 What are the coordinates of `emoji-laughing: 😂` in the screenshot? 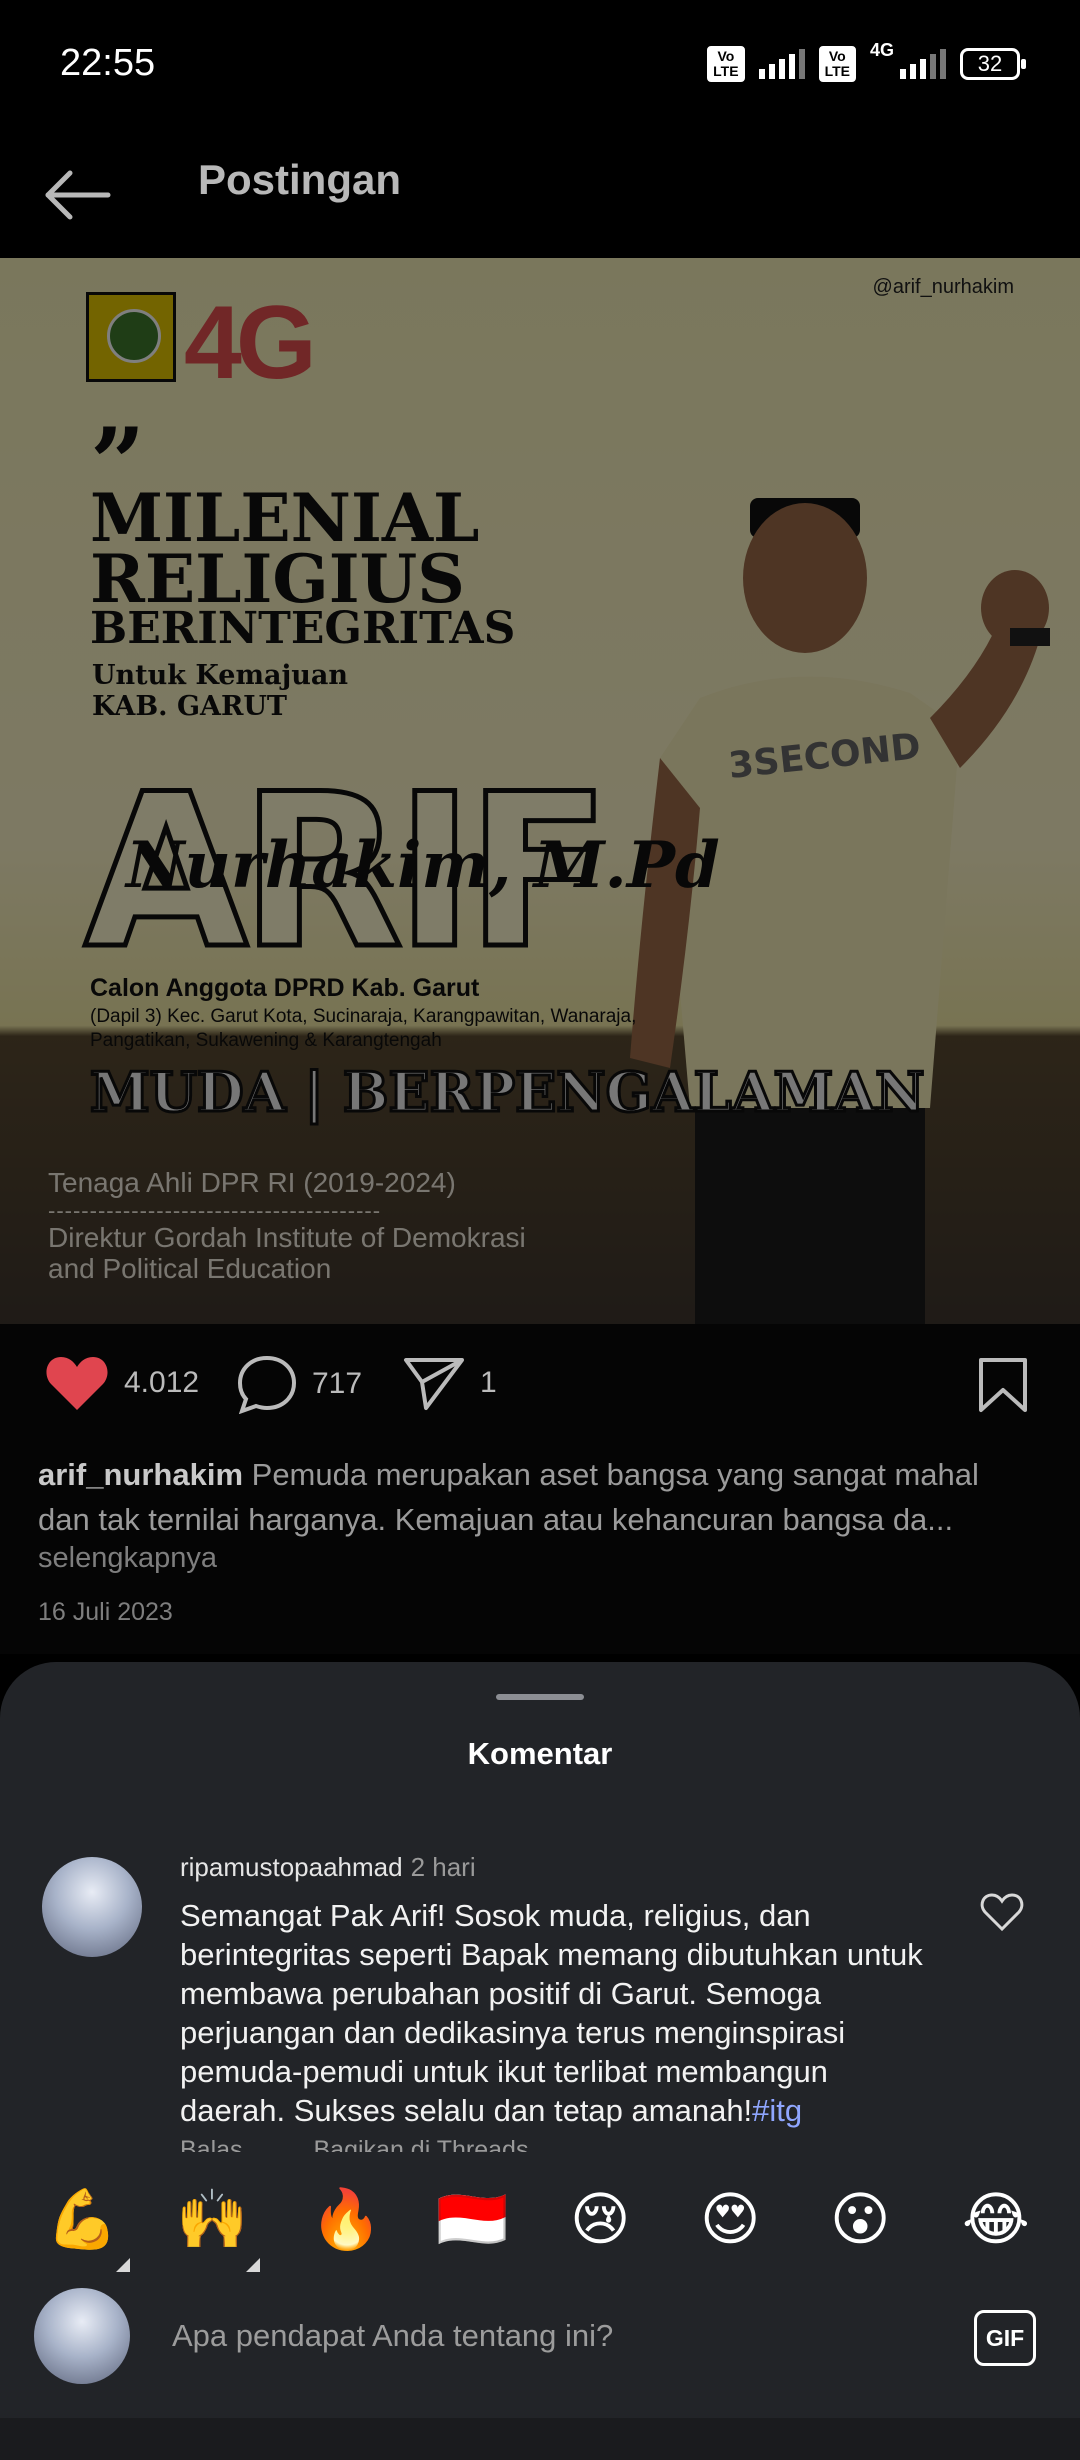 It's located at (996, 2219).